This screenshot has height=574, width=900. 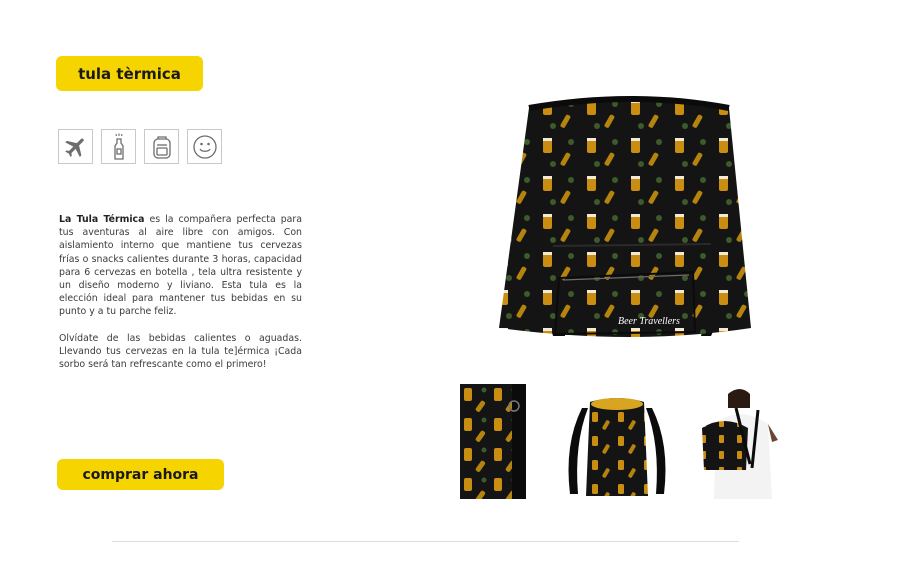 I want to click on feature-icons, so click(x=140, y=146).